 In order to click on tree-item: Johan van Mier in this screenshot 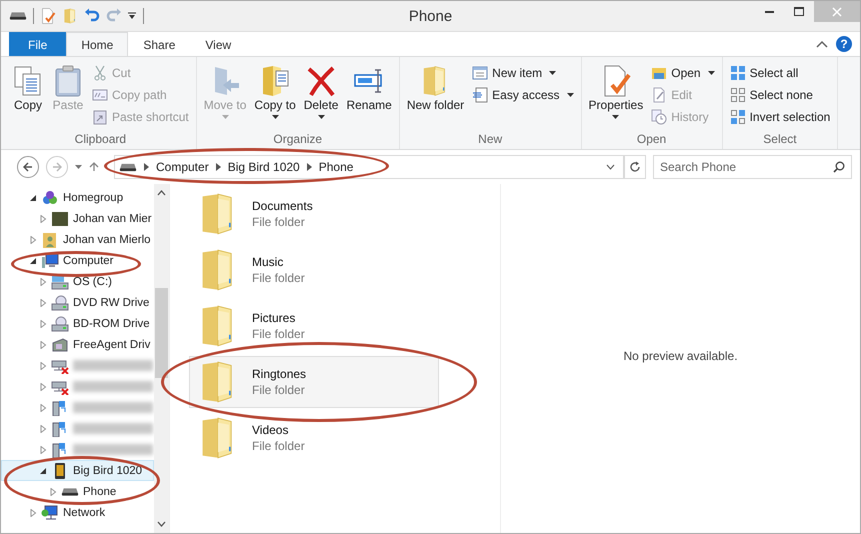, I will do `click(77, 218)`.